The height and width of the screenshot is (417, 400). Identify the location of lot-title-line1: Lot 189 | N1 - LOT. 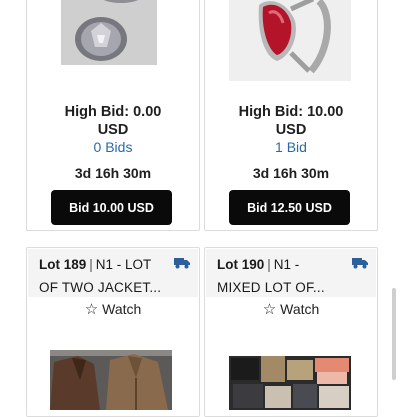
(95, 265).